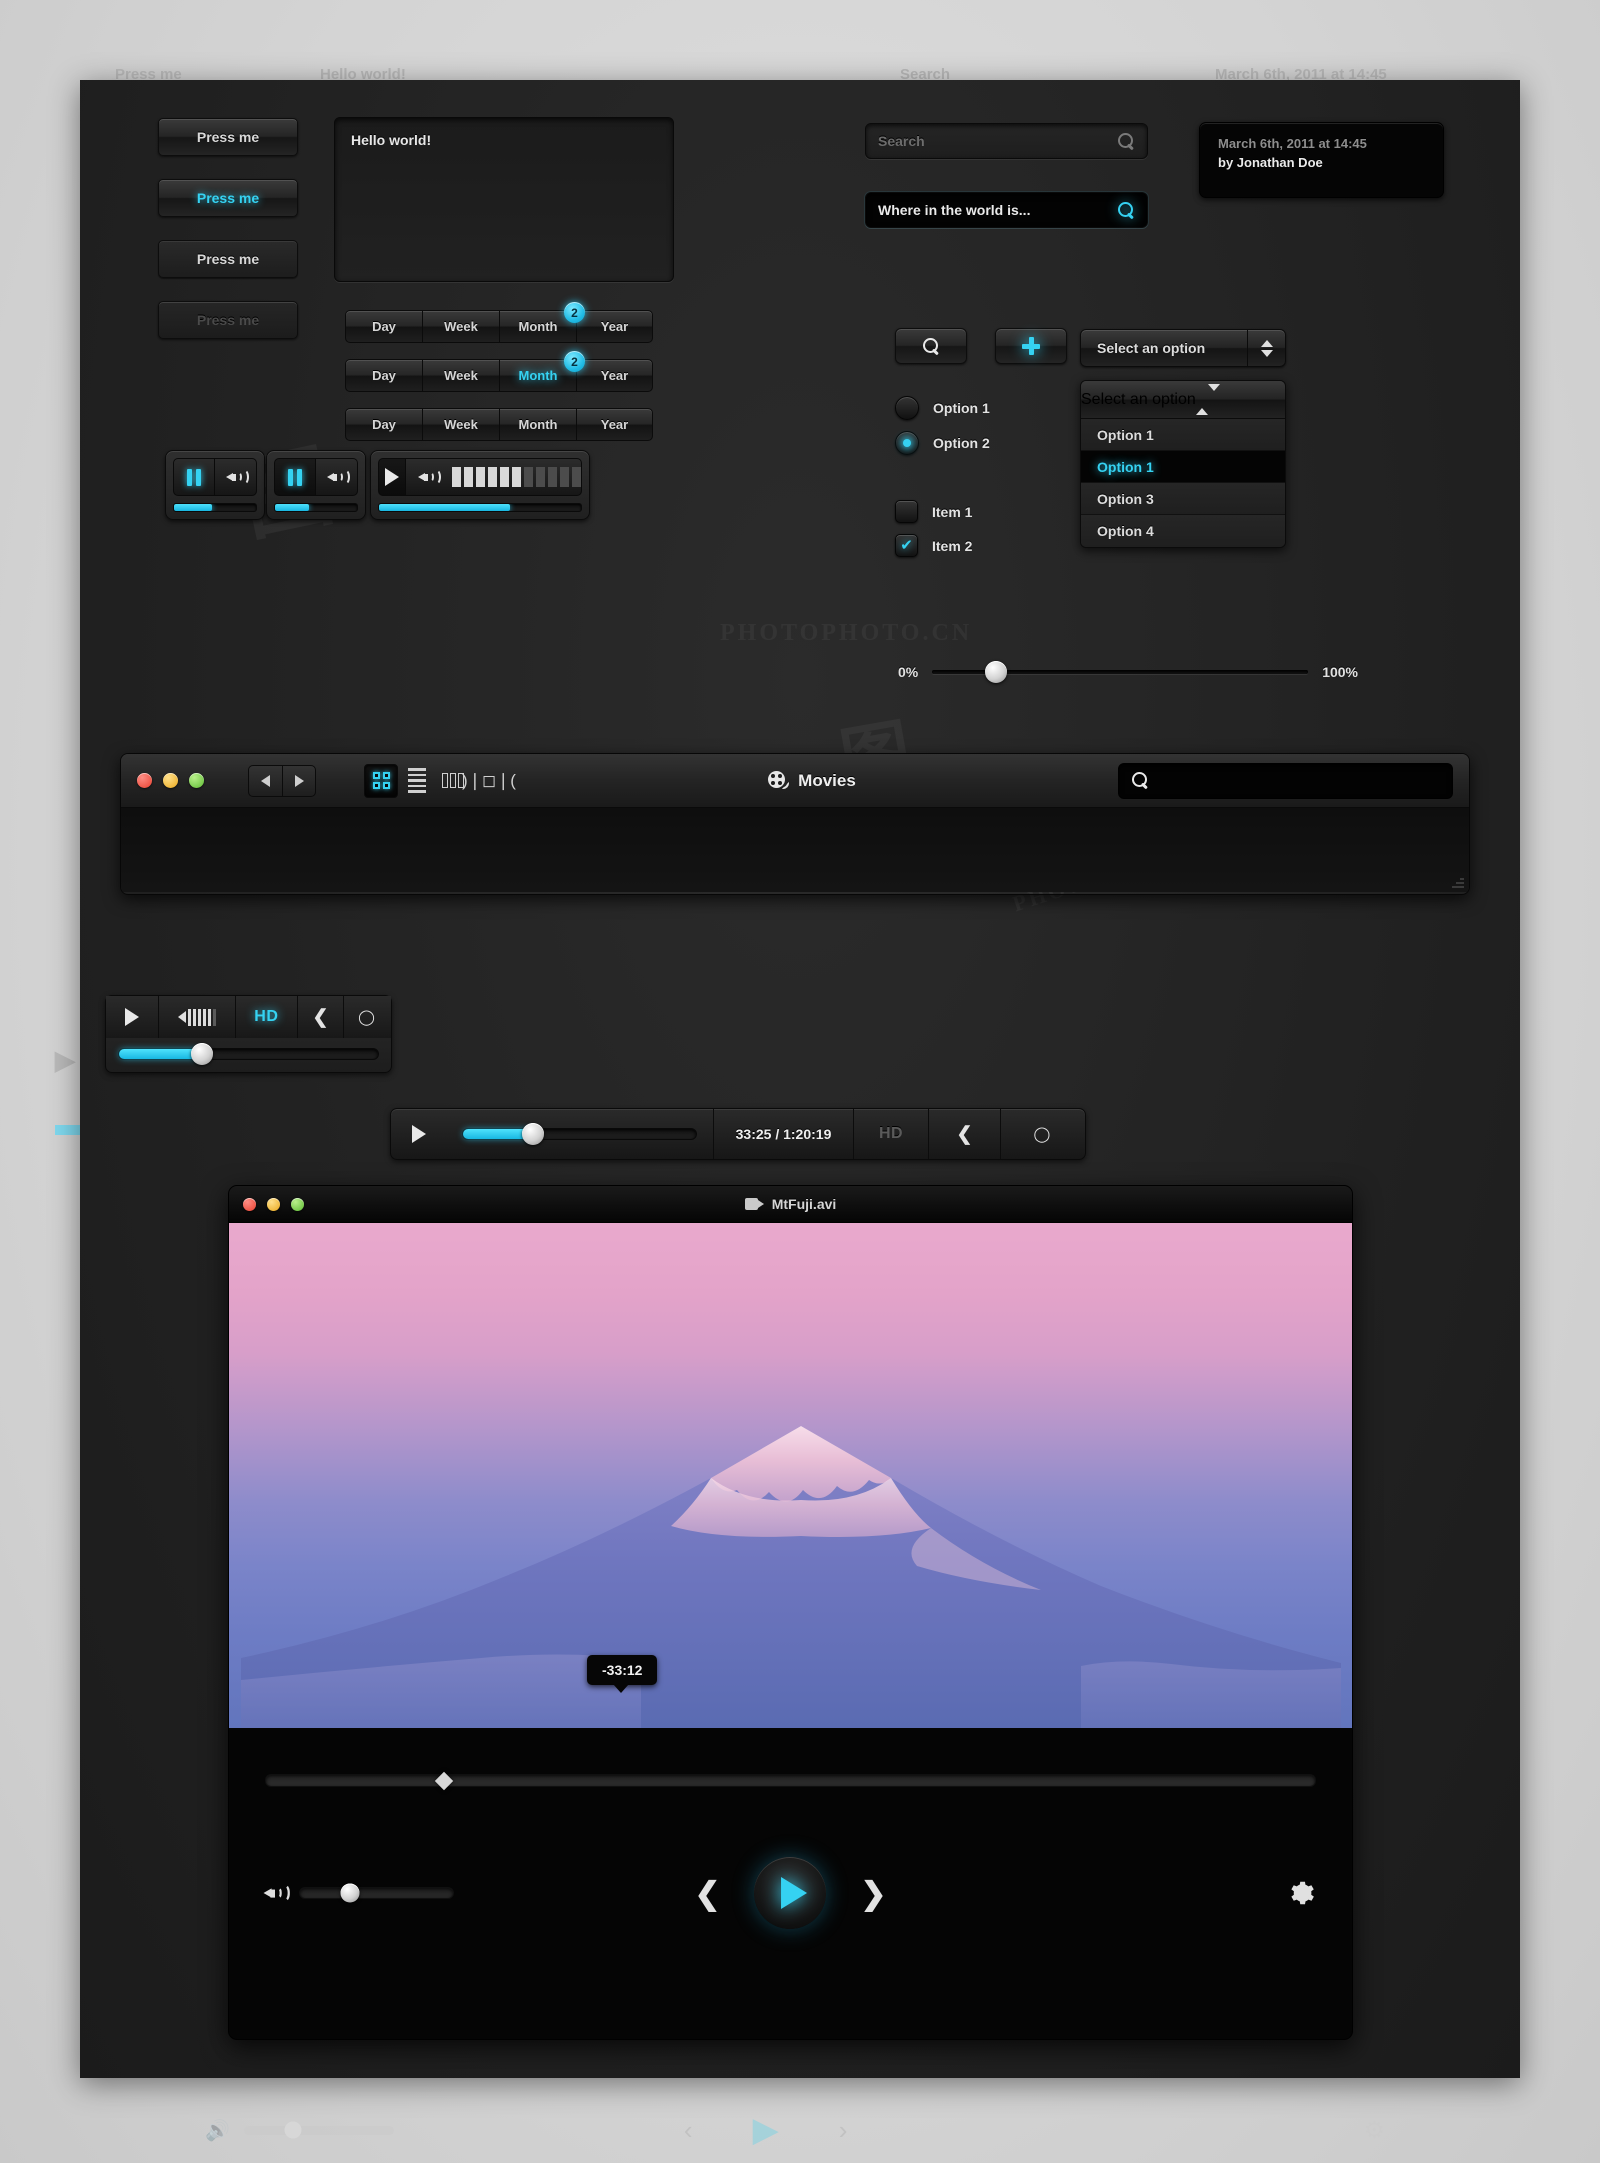  What do you see at coordinates (790, 1204) in the screenshot?
I see `mtfuji-title: MtFuji.avi` at bounding box center [790, 1204].